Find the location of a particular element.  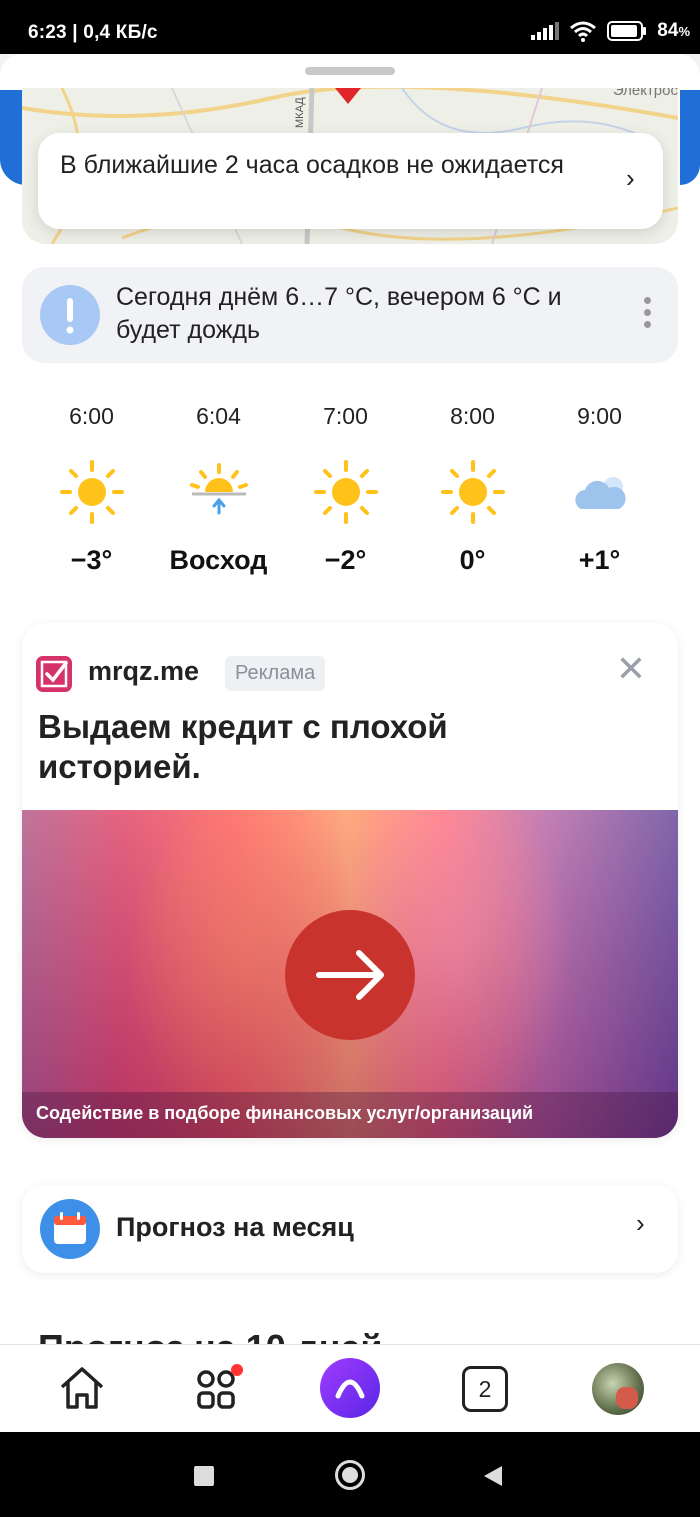

hourly-item: 9:00 +1° is located at coordinates (599, 489).